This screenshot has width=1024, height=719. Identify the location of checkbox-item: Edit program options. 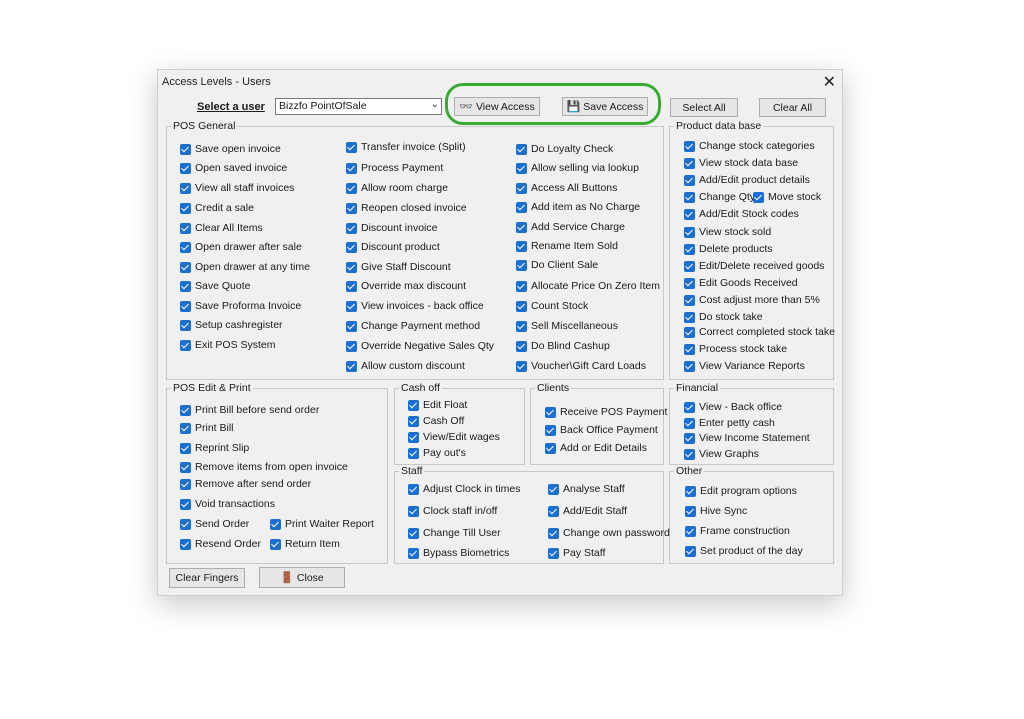
(741, 491).